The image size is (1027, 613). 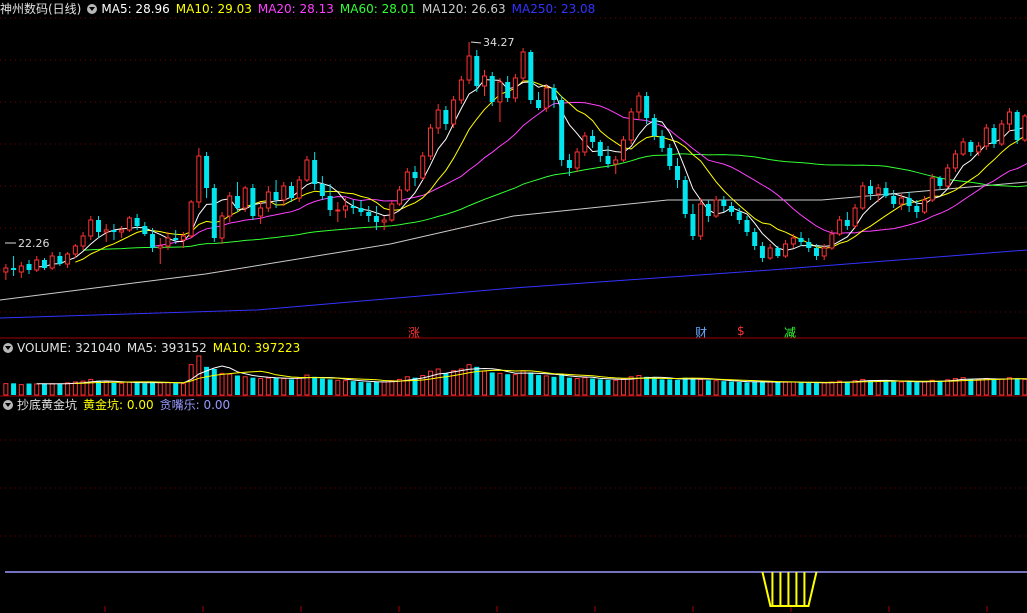 I want to click on low-price-label: 22.26, so click(x=34, y=243).